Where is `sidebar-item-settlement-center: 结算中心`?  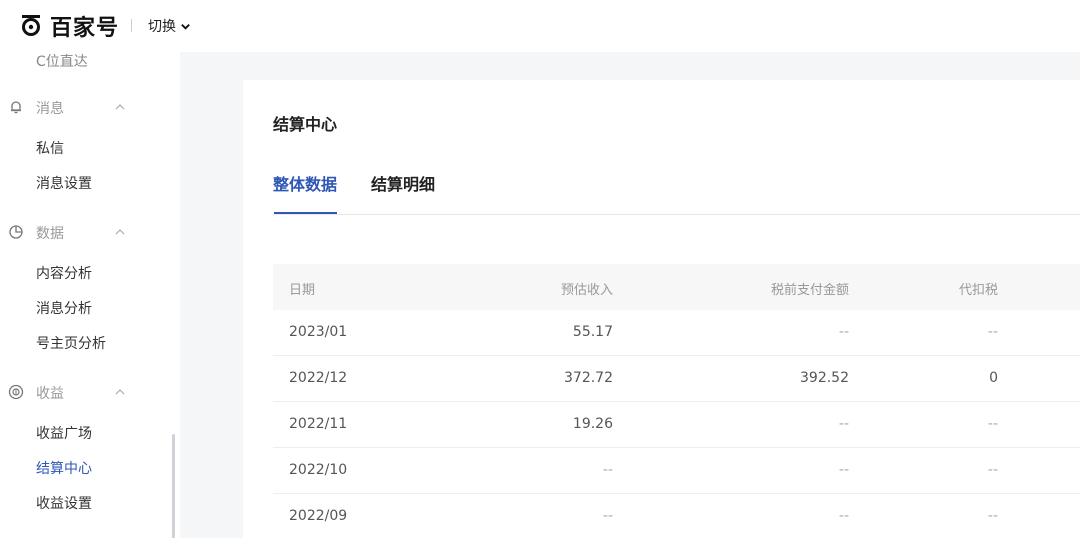 sidebar-item-settlement-center: 结算中心 is located at coordinates (64, 468).